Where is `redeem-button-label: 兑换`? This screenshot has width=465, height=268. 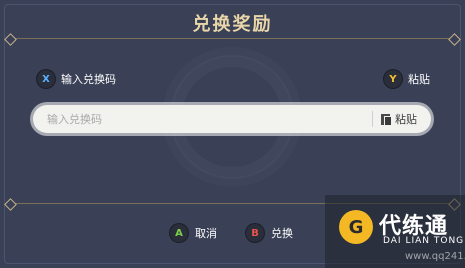
redeem-button-label: 兑换 is located at coordinates (282, 233).